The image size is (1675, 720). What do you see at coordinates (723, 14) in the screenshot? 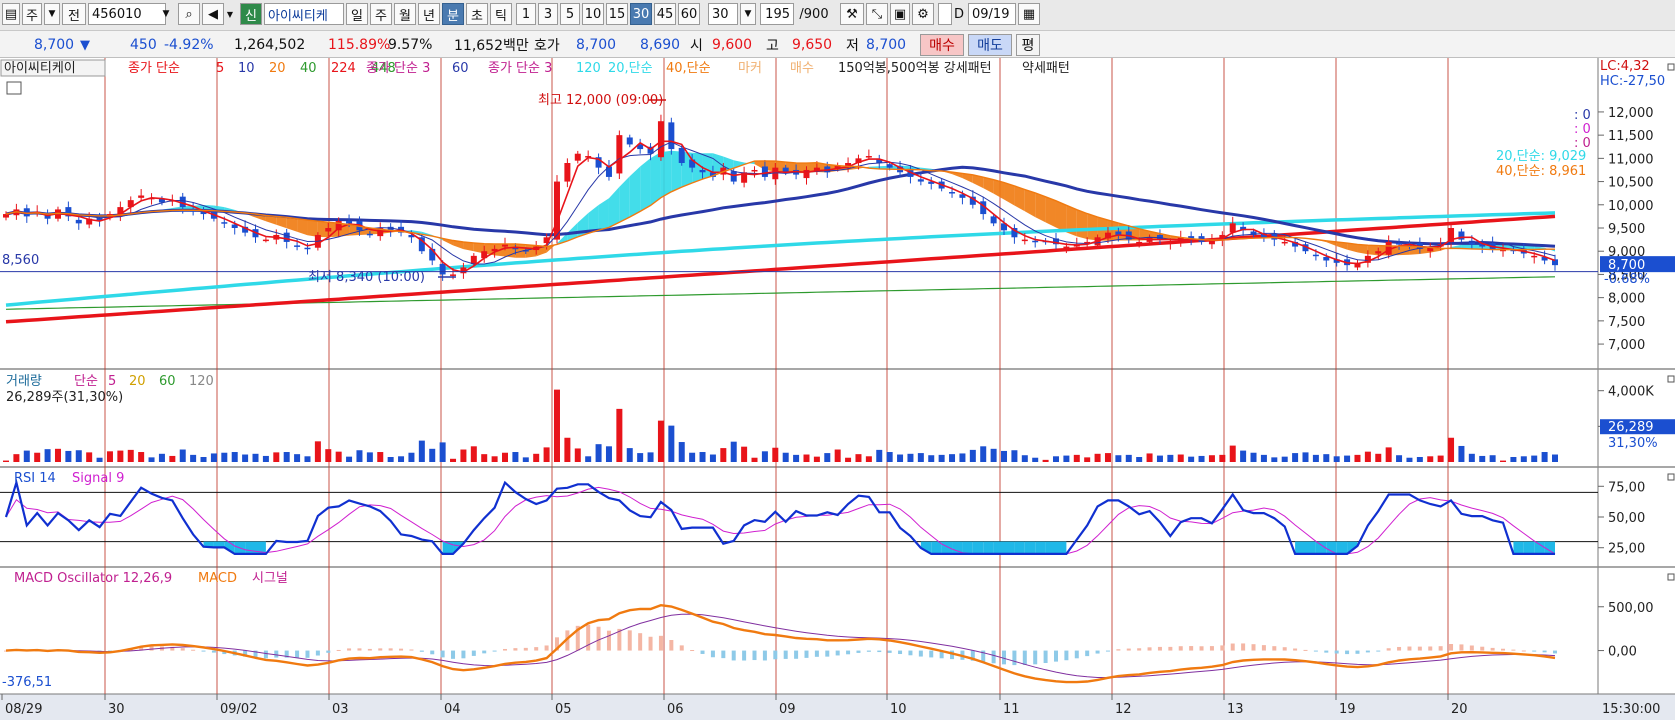
I see `interval-input: 30` at bounding box center [723, 14].